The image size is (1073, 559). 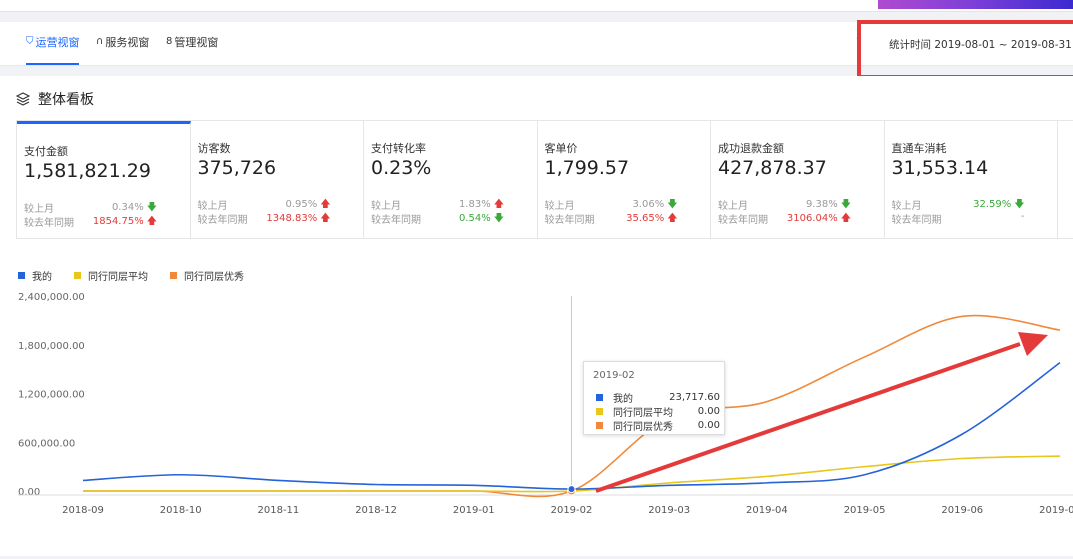 I want to click on x-tick-label: 2018-09, so click(x=83, y=510).